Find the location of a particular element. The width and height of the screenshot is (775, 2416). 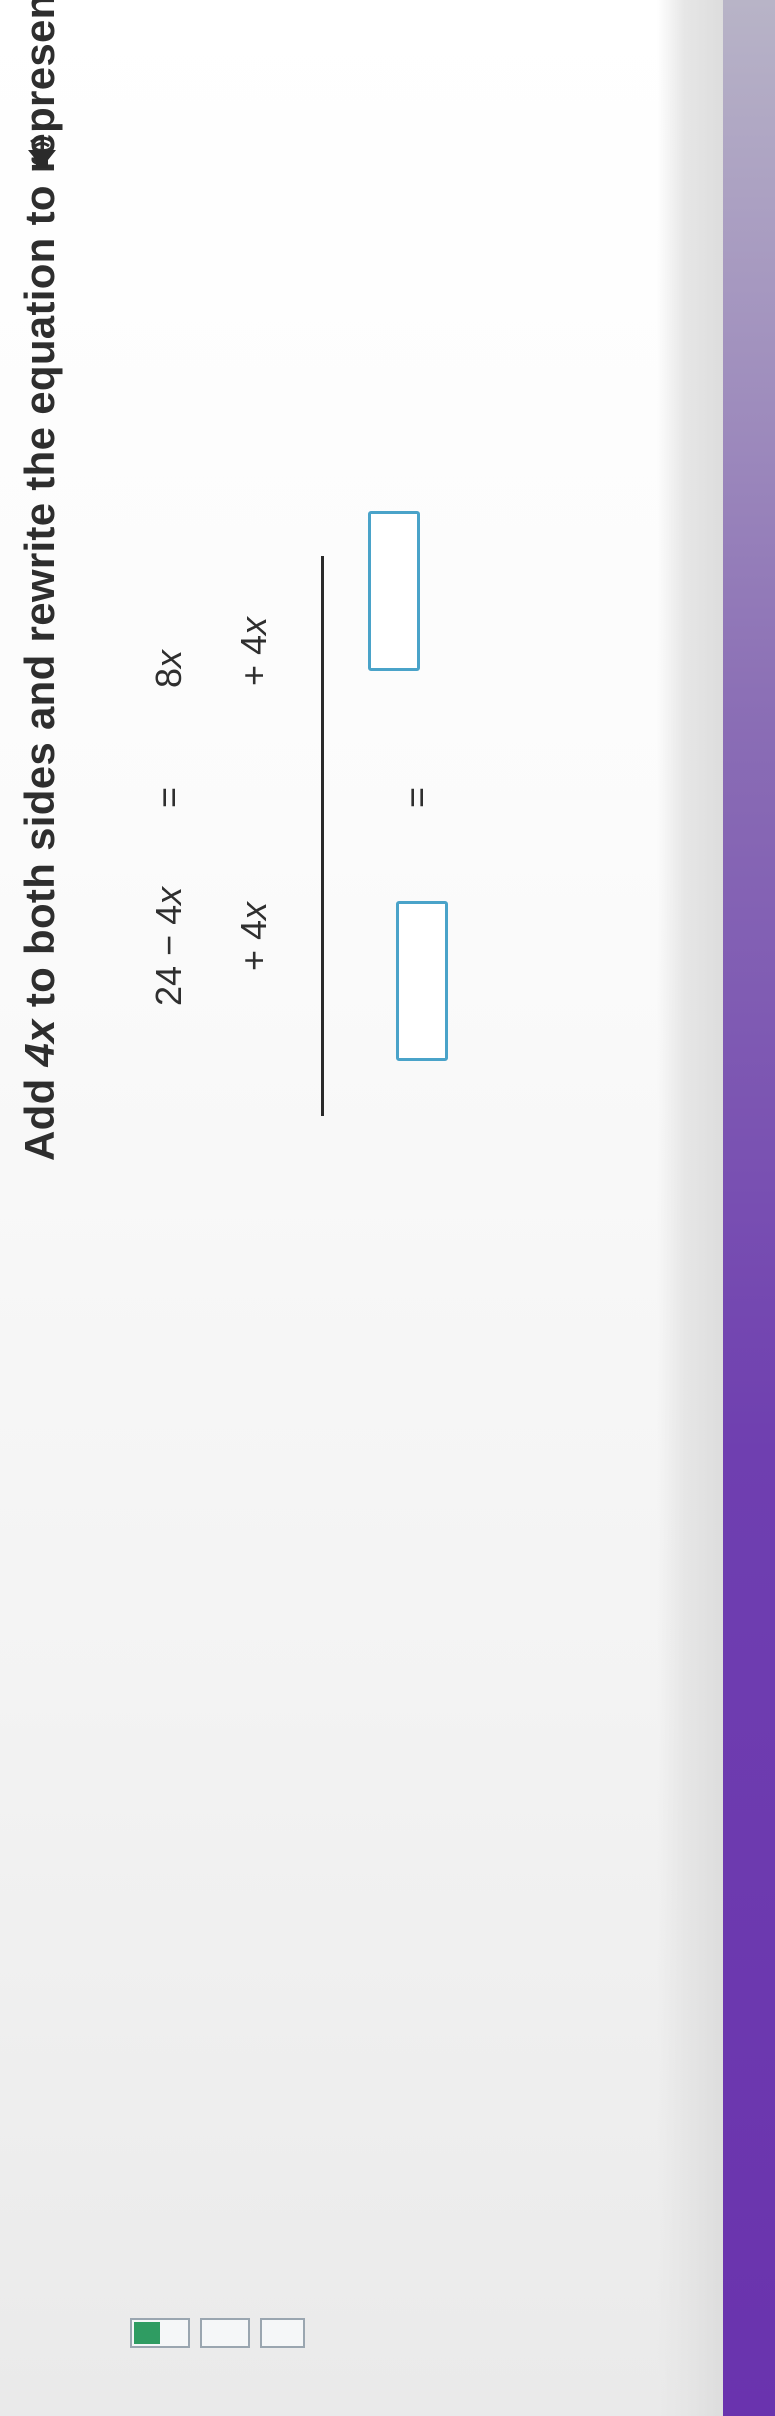

left-addend-var: x is located at coordinates (253, 910).